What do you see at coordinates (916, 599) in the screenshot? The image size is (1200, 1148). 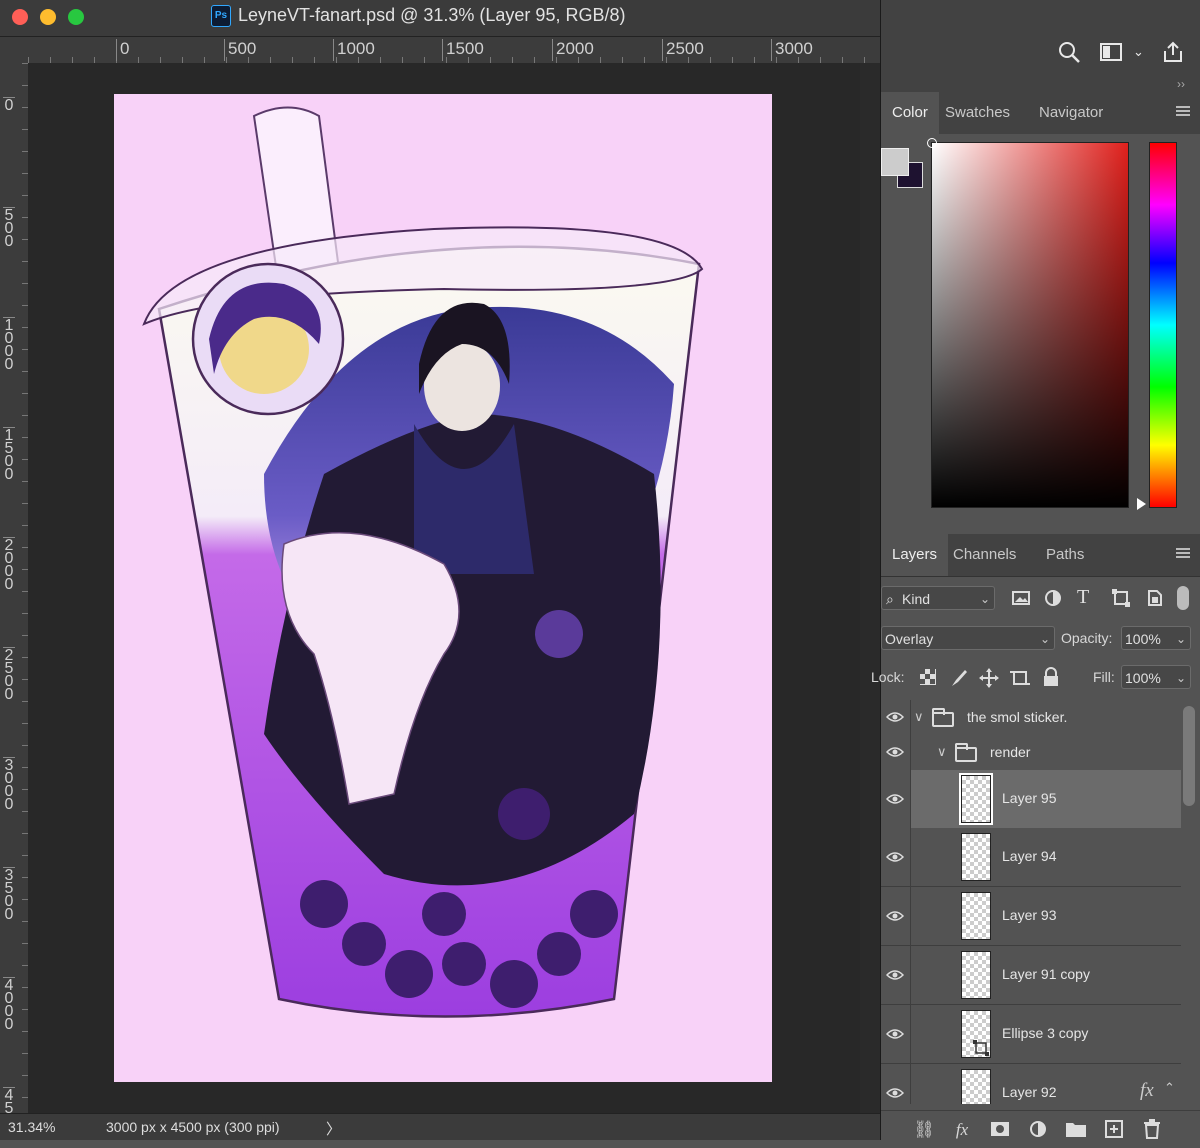 I see `filter-kind-label: Kind` at bounding box center [916, 599].